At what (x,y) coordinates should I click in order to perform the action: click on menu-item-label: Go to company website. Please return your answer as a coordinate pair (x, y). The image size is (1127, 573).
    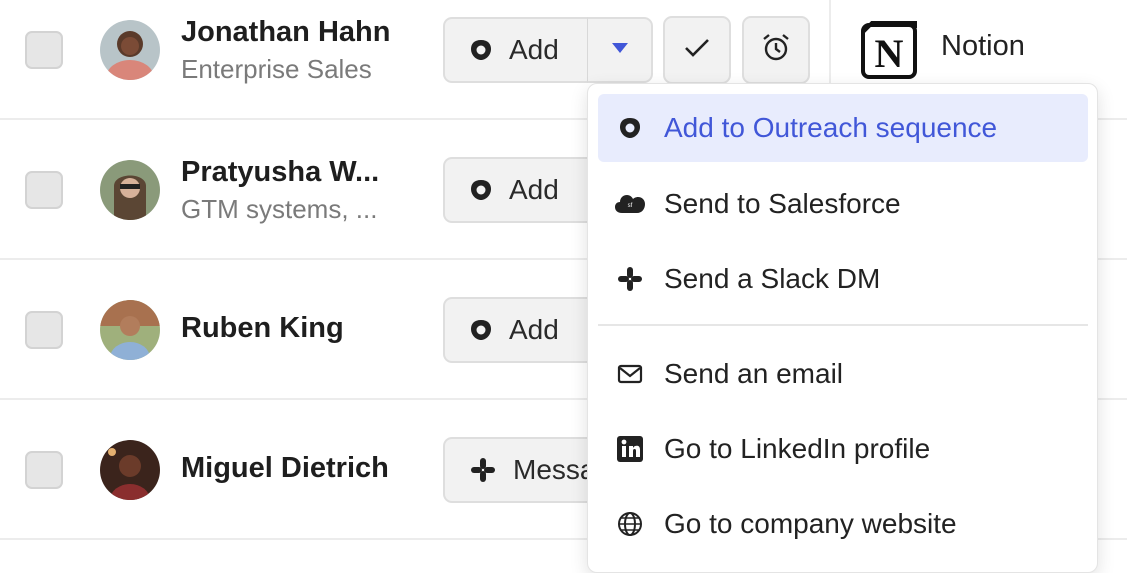
    Looking at the image, I should click on (810, 523).